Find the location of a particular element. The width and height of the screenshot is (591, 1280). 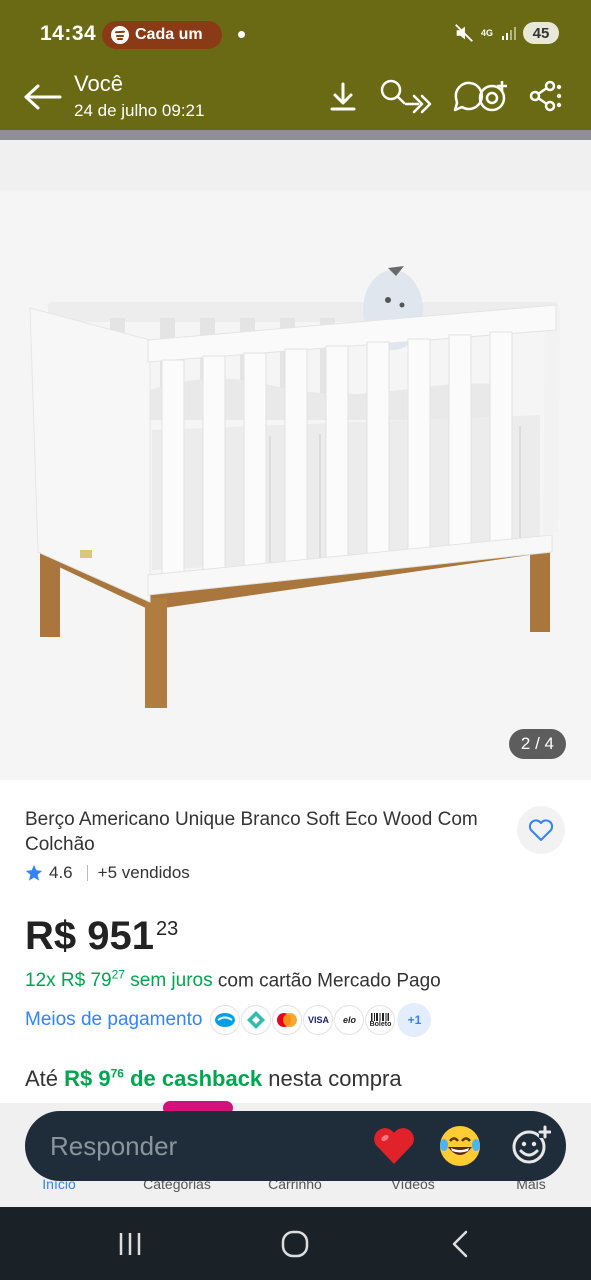

sold-count: +5 vendidos is located at coordinates (143, 872).